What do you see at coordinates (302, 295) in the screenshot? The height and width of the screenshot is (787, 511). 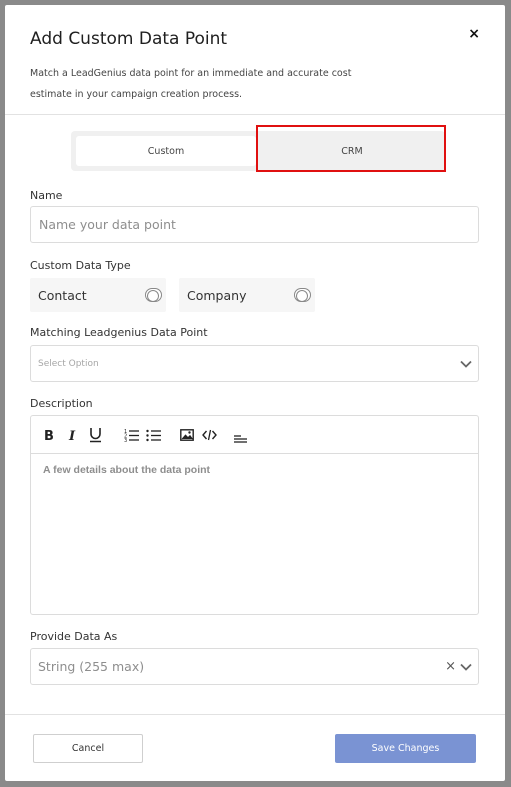 I see `company-toggle-icon` at bounding box center [302, 295].